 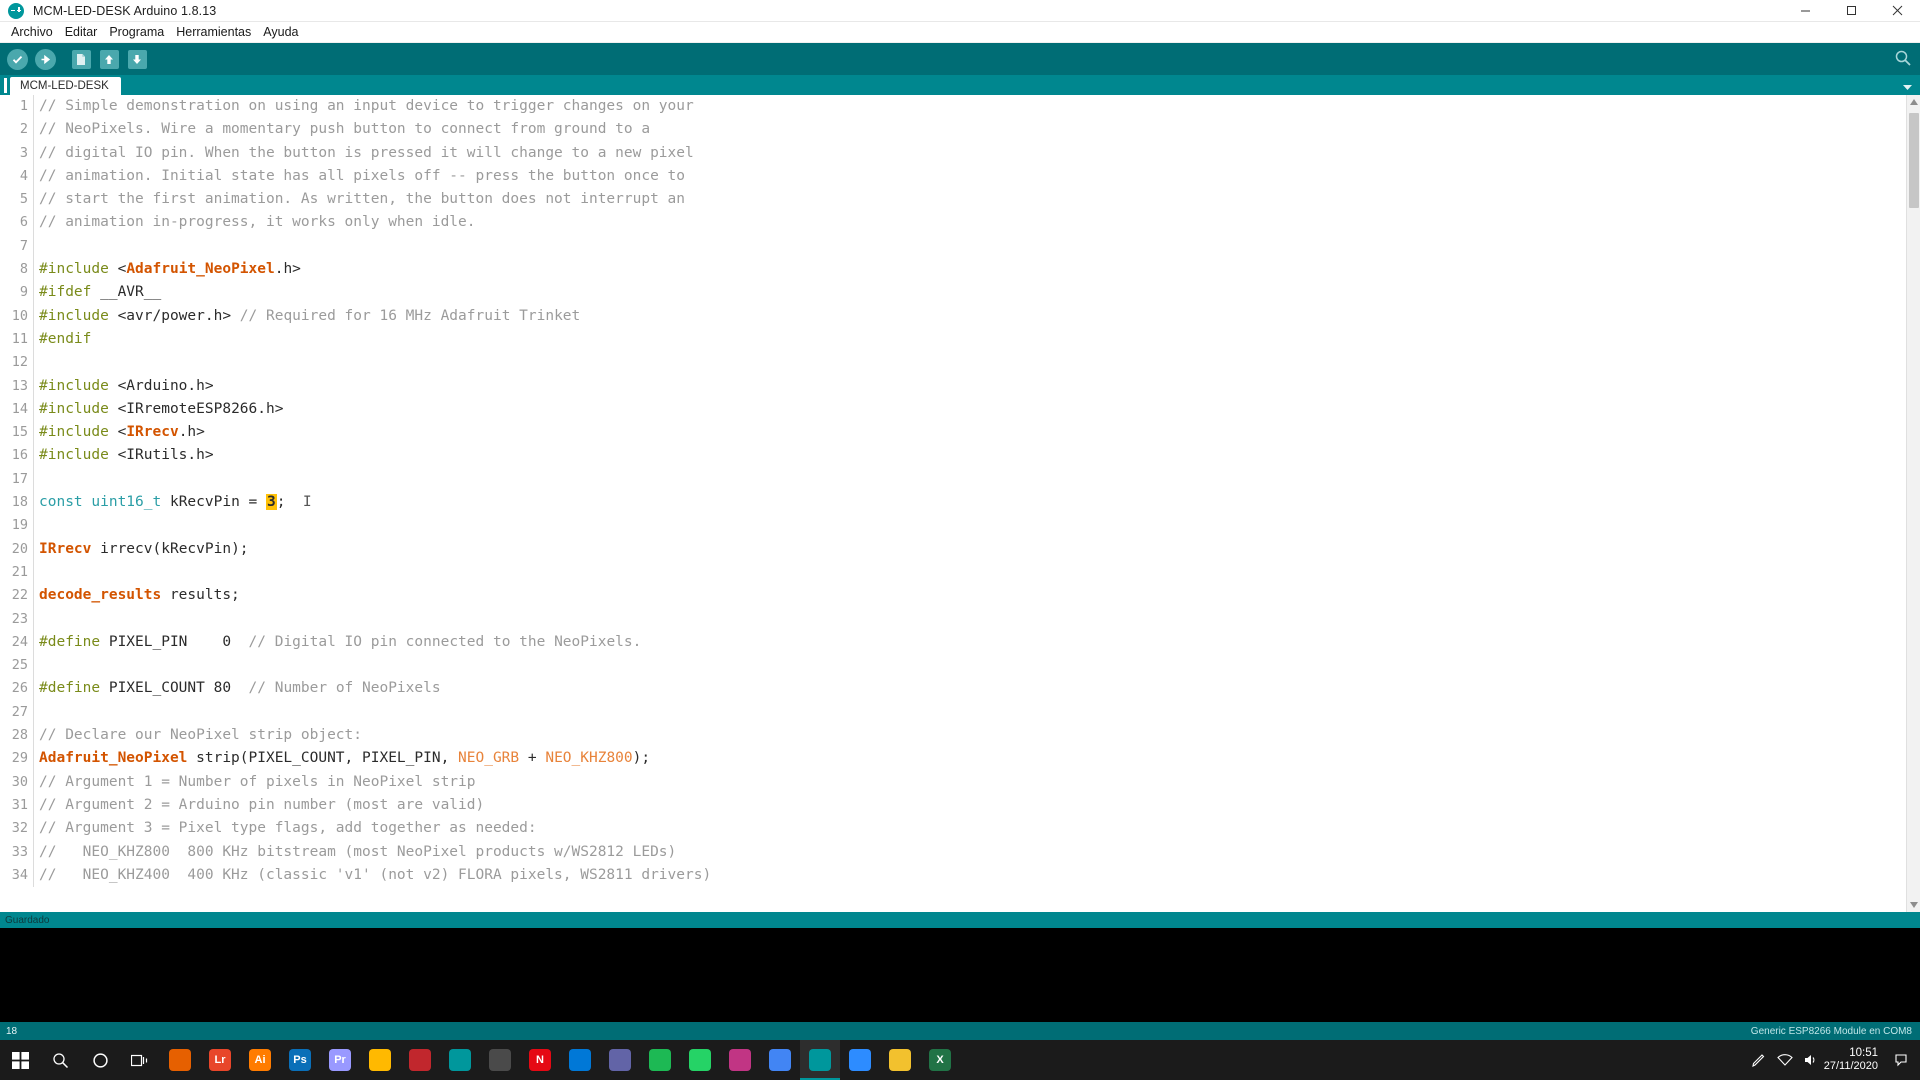 I want to click on task-view-button, so click(x=140, y=1060).